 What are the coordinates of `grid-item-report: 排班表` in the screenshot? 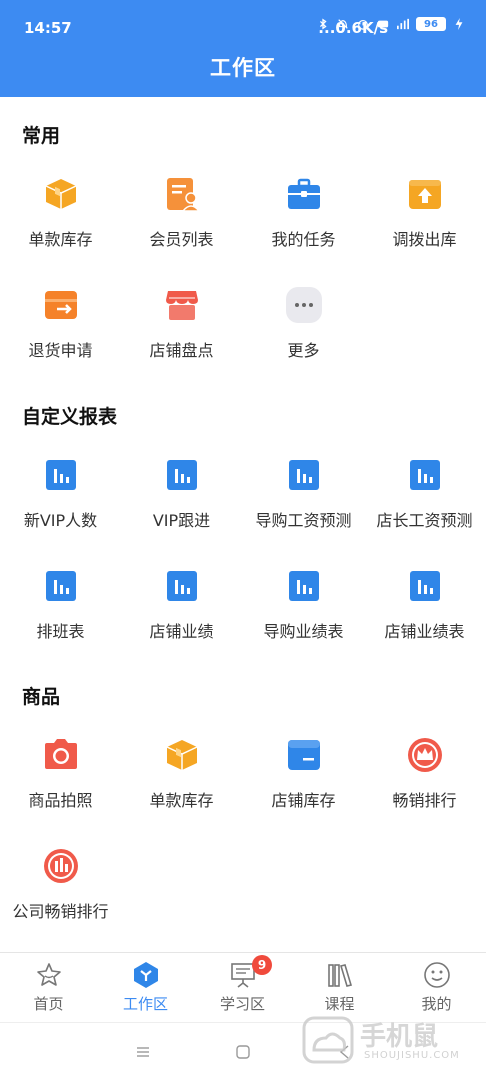 It's located at (60, 605).